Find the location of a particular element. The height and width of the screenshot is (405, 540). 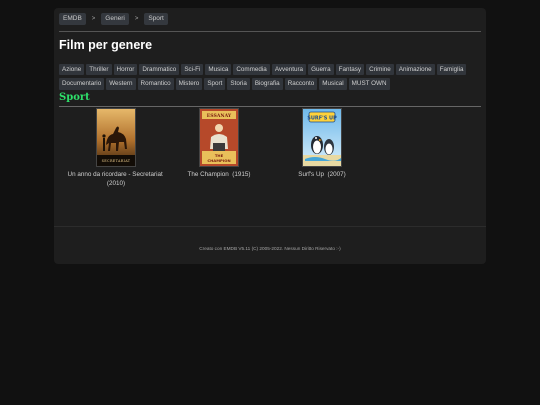

page-title: Film per genere is located at coordinates (106, 45).